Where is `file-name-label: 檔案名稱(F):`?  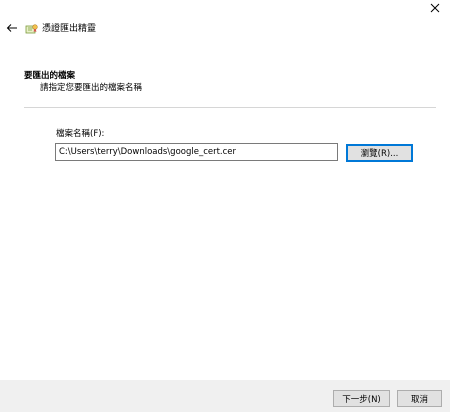
file-name-label: 檔案名稱(F): is located at coordinates (80, 134).